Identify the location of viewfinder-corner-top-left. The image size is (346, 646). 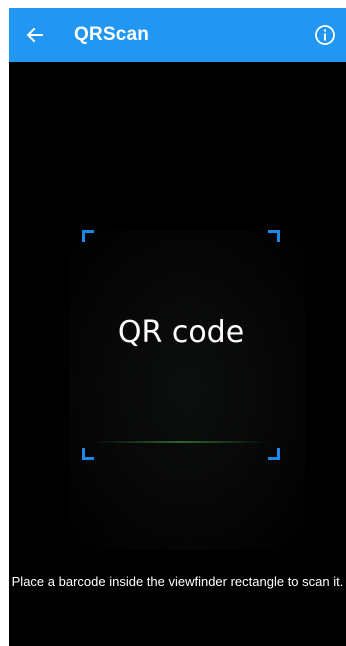
(88, 236).